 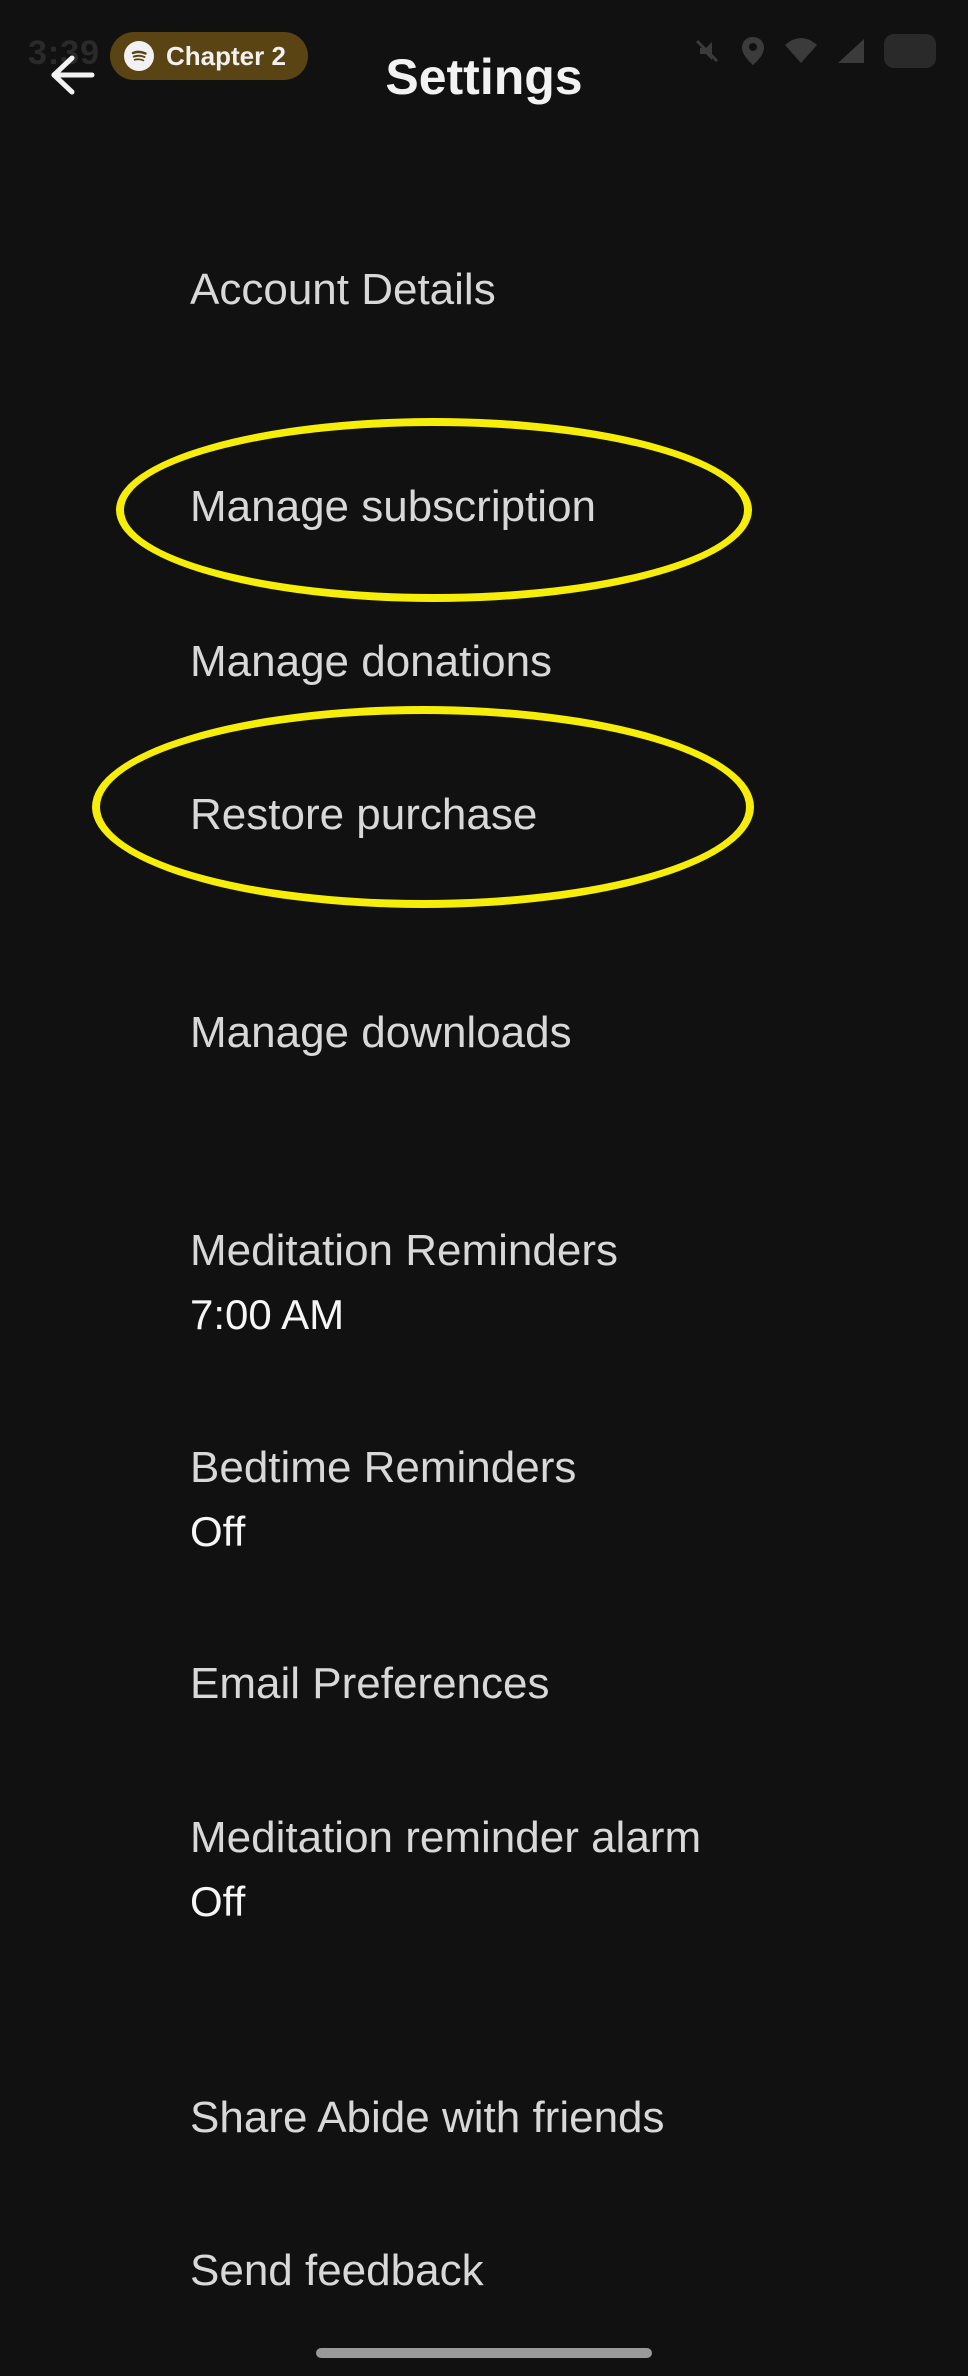 I want to click on settings-item-value: 7:00 AM, so click(x=267, y=1314).